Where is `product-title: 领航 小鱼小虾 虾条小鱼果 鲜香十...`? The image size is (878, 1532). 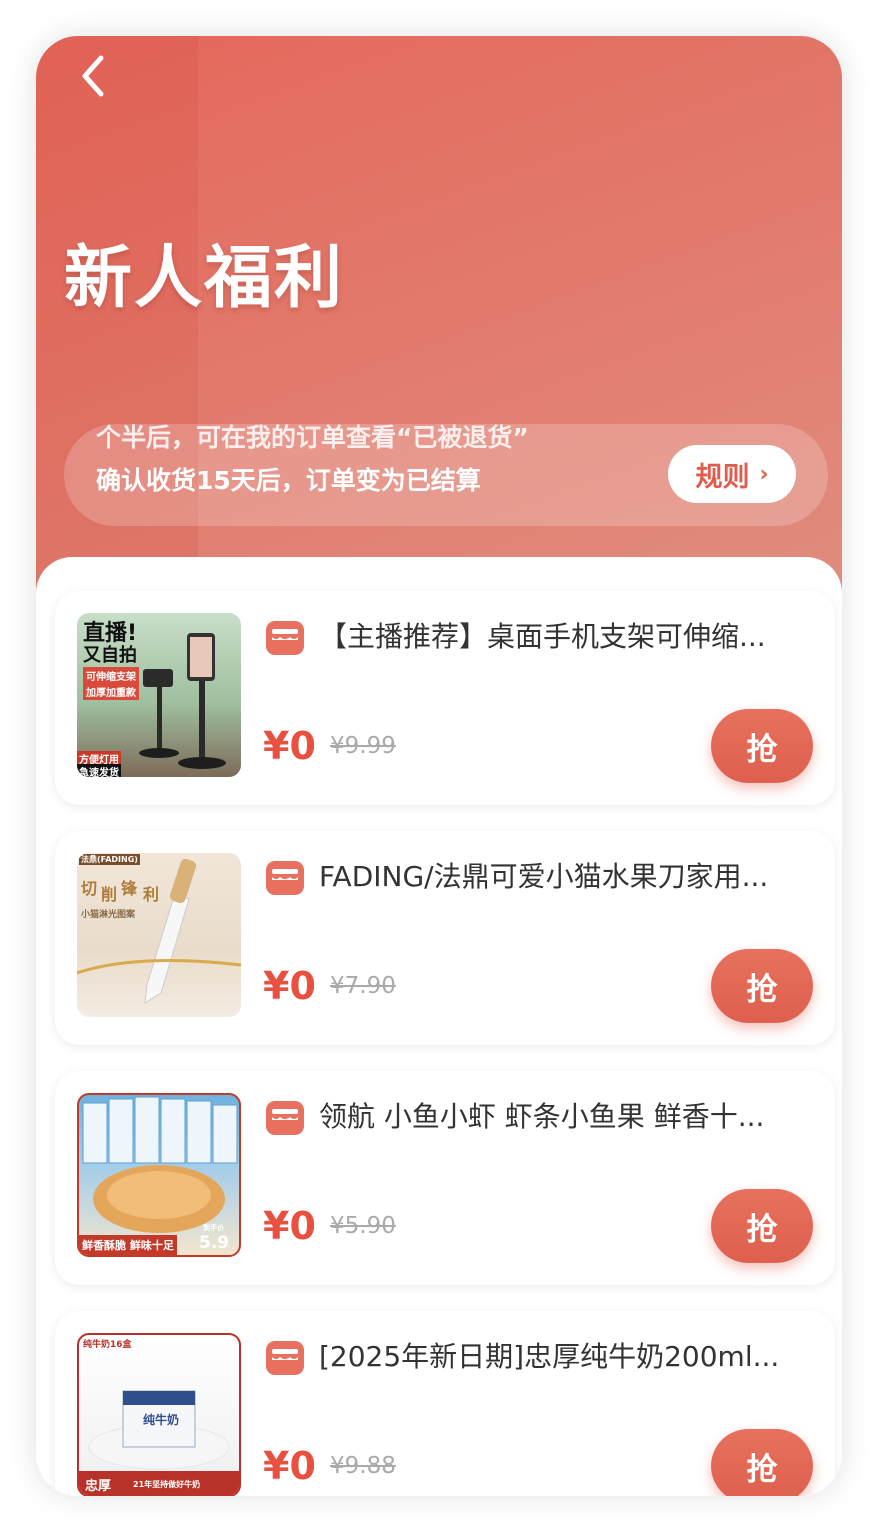 product-title: 领航 小鱼小虾 虾条小鱼果 鲜香十... is located at coordinates (542, 1116).